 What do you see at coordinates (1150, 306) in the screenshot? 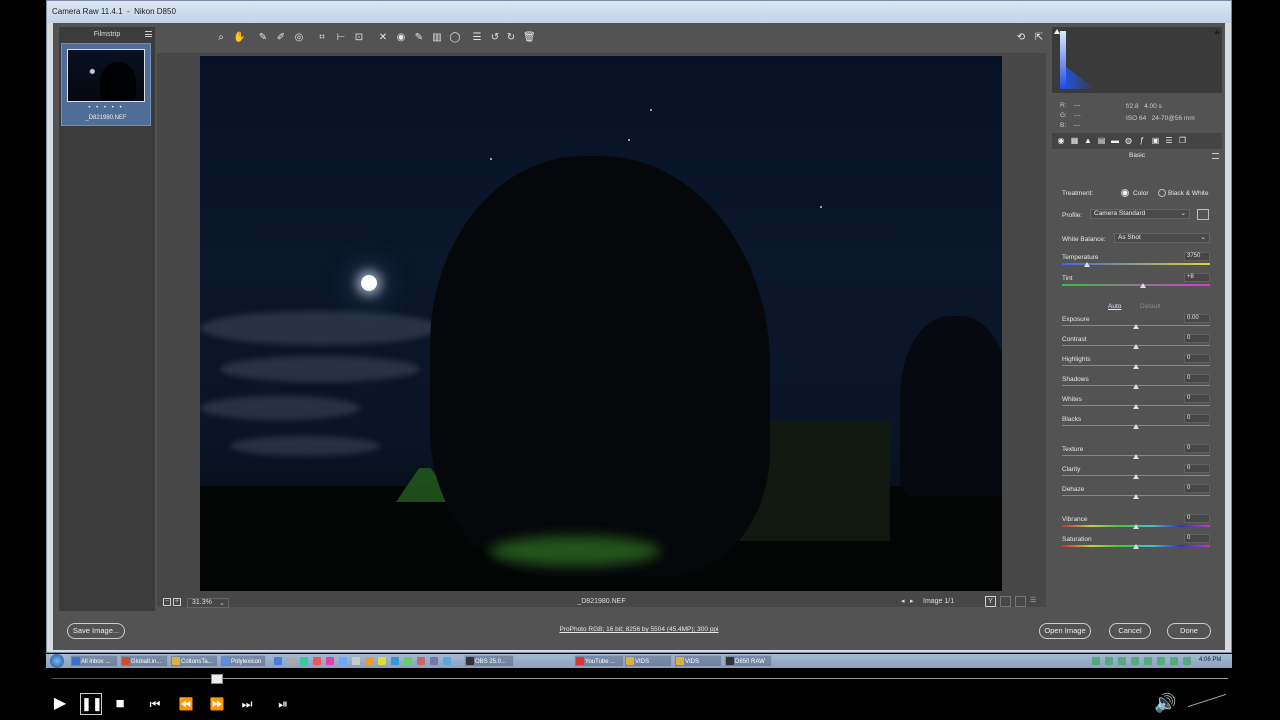
I see `default-button: Default` at bounding box center [1150, 306].